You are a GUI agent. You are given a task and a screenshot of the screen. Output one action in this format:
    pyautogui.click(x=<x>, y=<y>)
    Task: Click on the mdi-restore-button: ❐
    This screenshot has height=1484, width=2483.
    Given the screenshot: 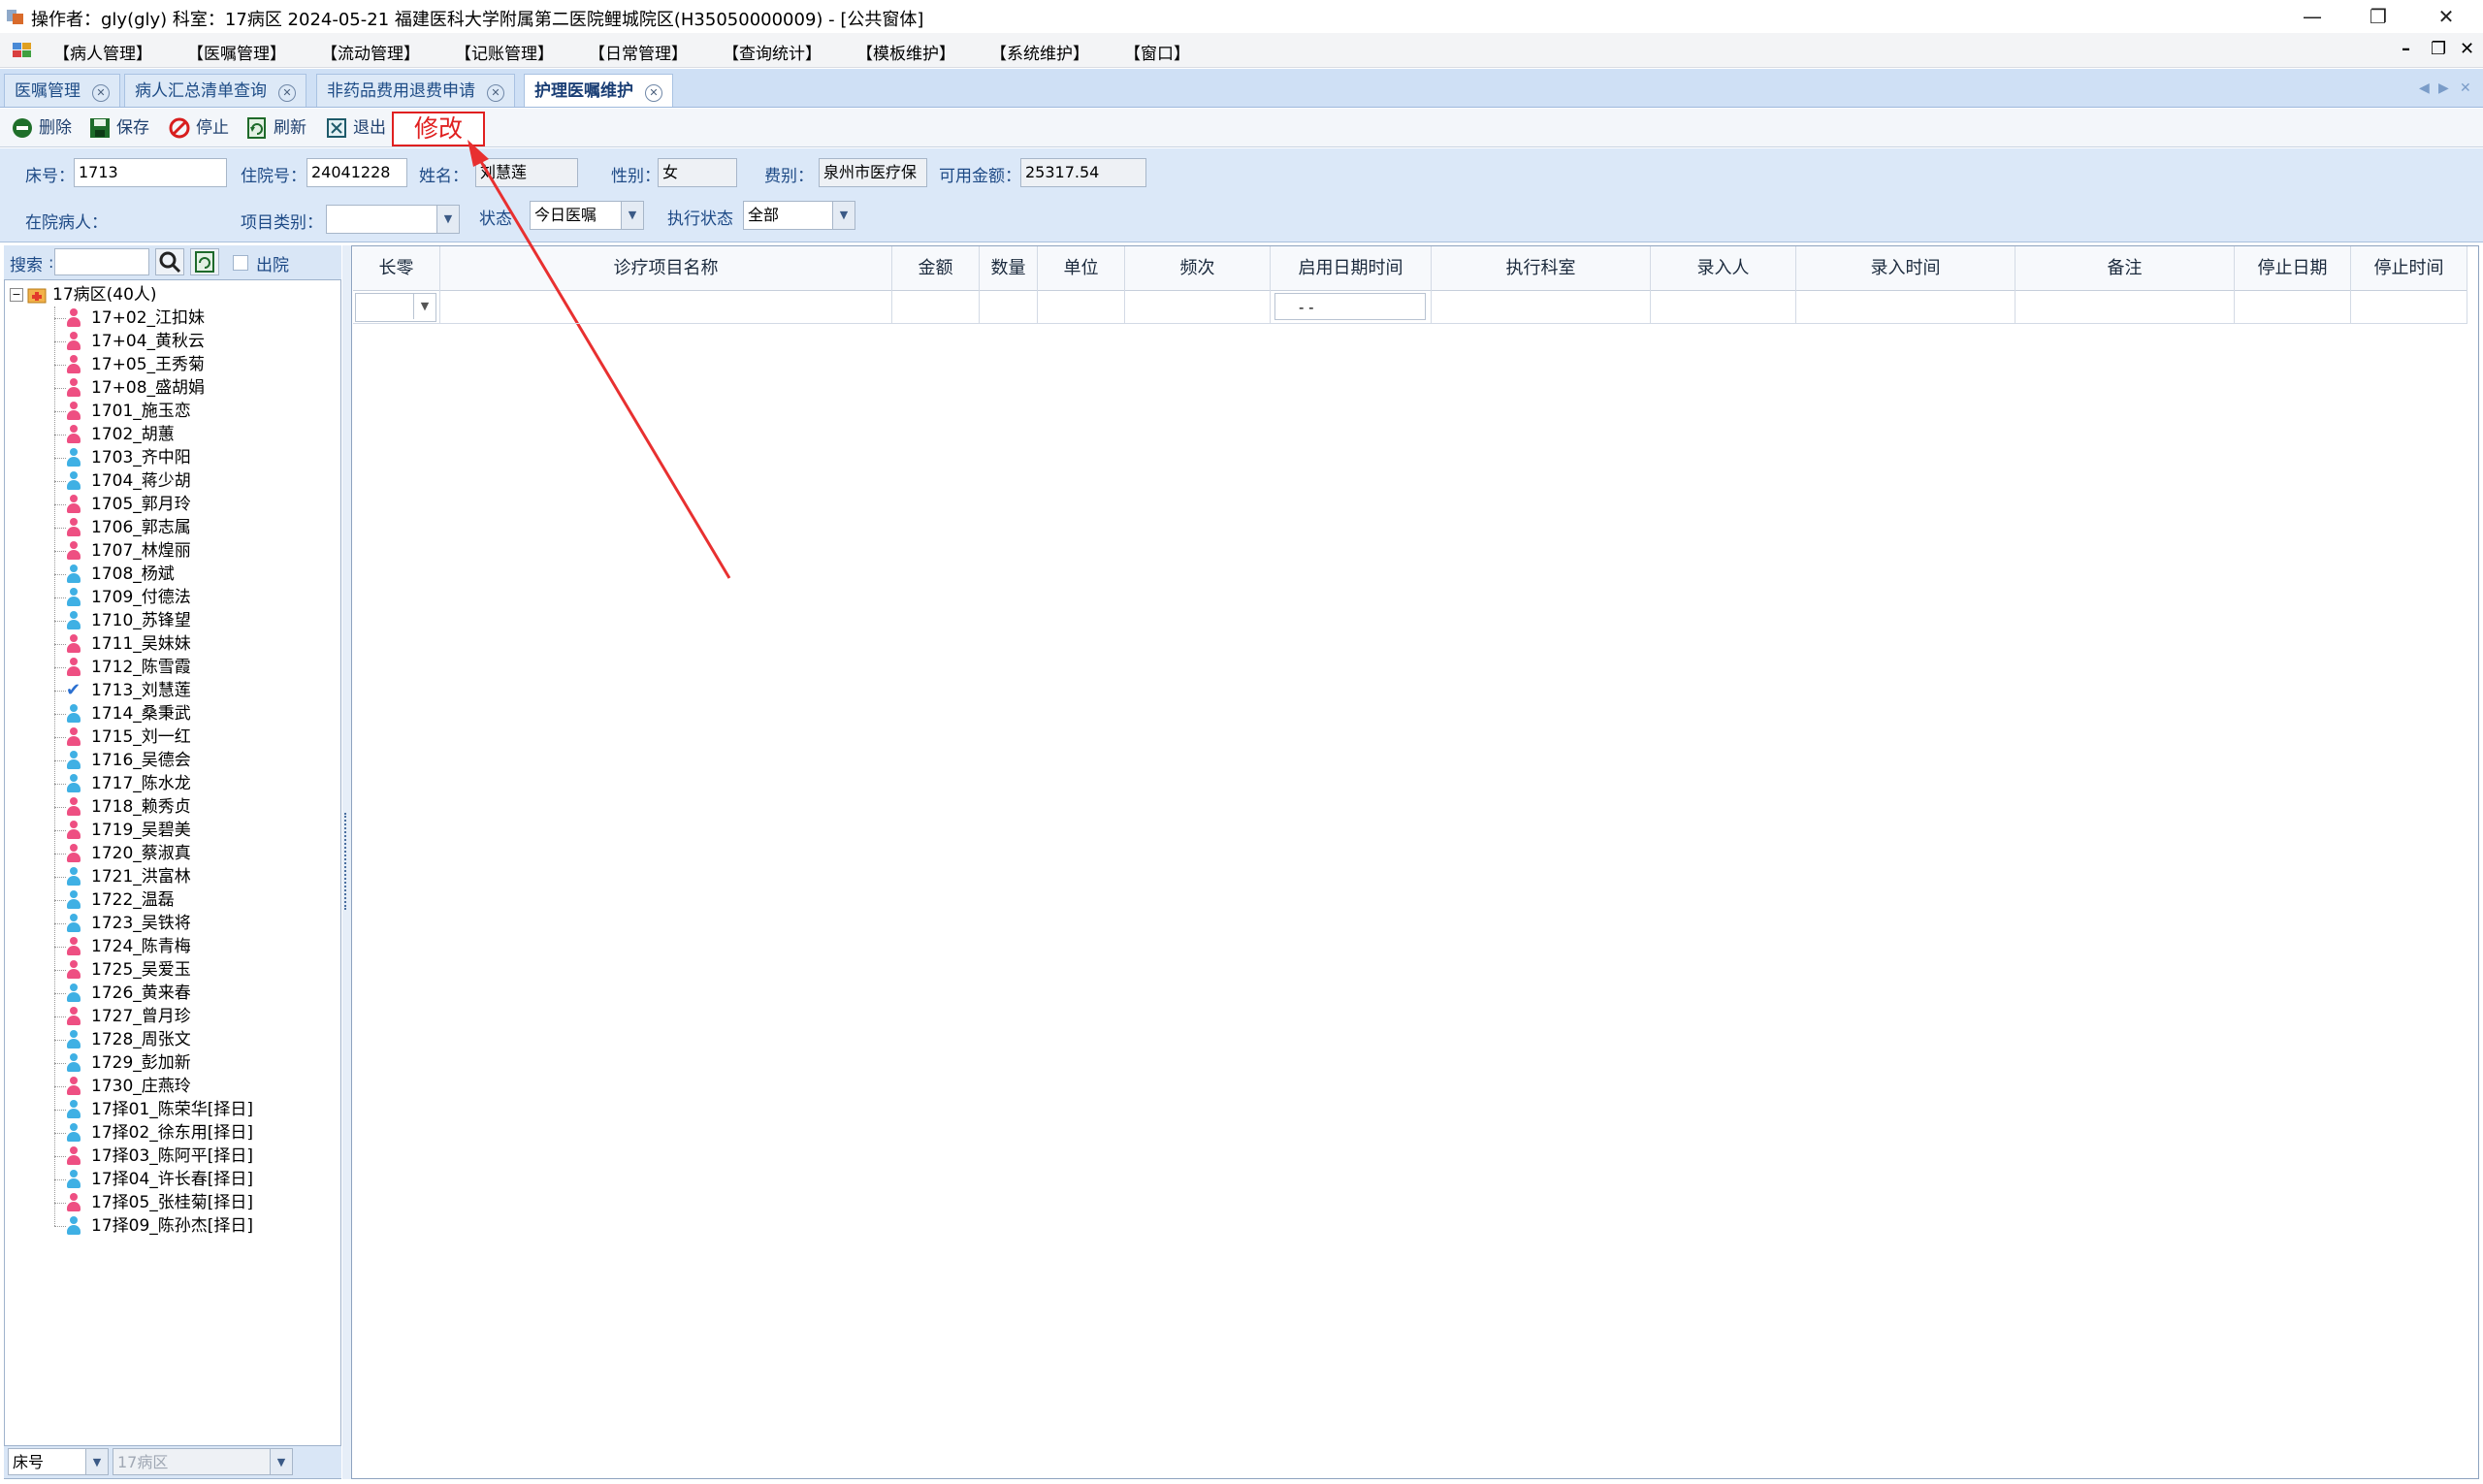 What is the action you would take?
    pyautogui.click(x=2439, y=49)
    